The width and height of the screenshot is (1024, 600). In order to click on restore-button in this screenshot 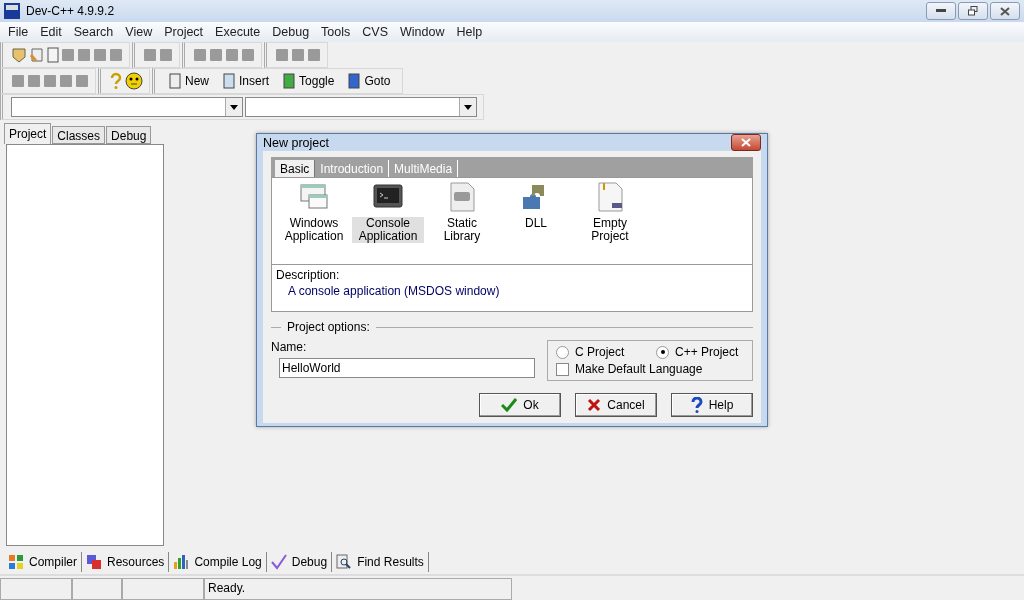, I will do `click(973, 11)`.